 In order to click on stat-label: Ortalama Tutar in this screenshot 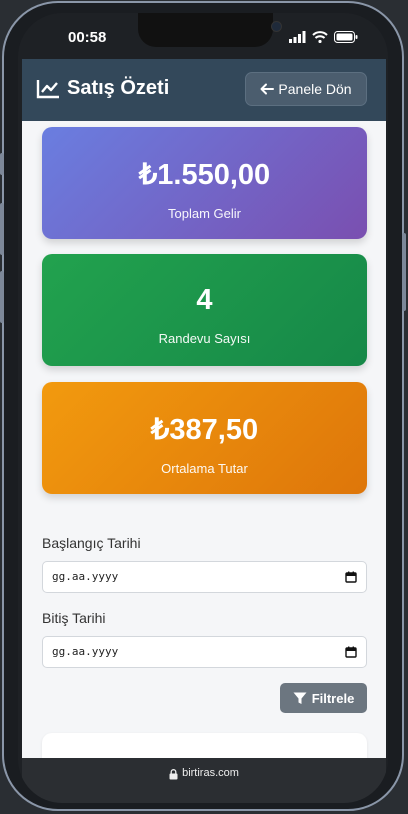, I will do `click(204, 468)`.